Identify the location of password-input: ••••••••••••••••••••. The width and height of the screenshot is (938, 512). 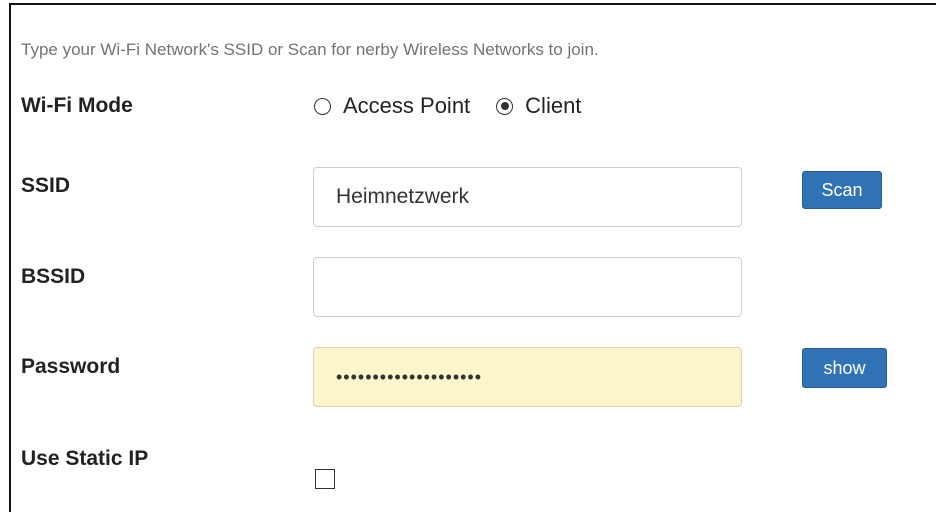
(527, 377).